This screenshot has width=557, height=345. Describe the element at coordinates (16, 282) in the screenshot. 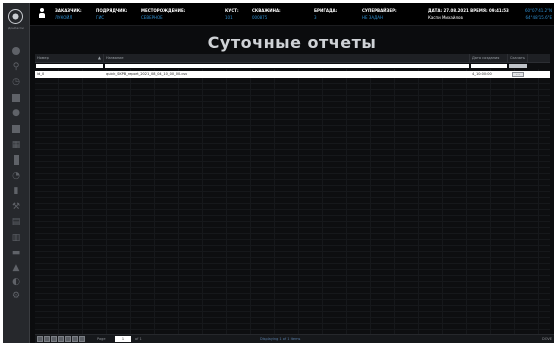

I see `tank-icon: ◐` at that location.